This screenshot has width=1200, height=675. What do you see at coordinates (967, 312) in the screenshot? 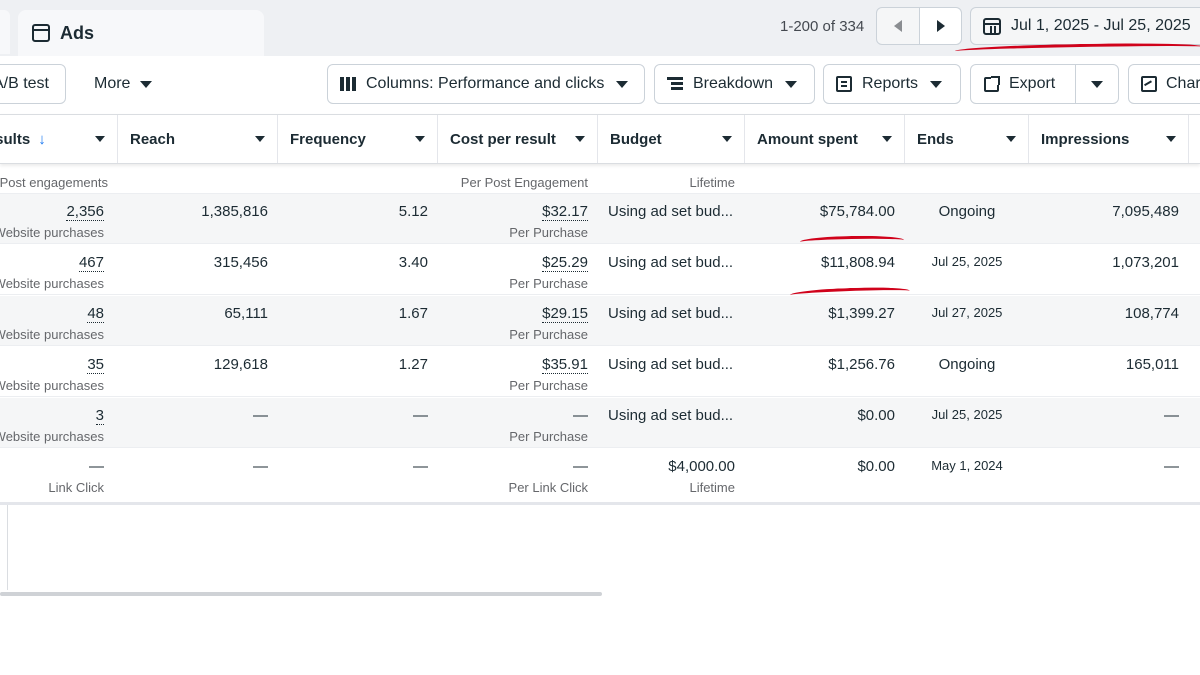
I see `ends-value: Jul 27, 2025` at bounding box center [967, 312].